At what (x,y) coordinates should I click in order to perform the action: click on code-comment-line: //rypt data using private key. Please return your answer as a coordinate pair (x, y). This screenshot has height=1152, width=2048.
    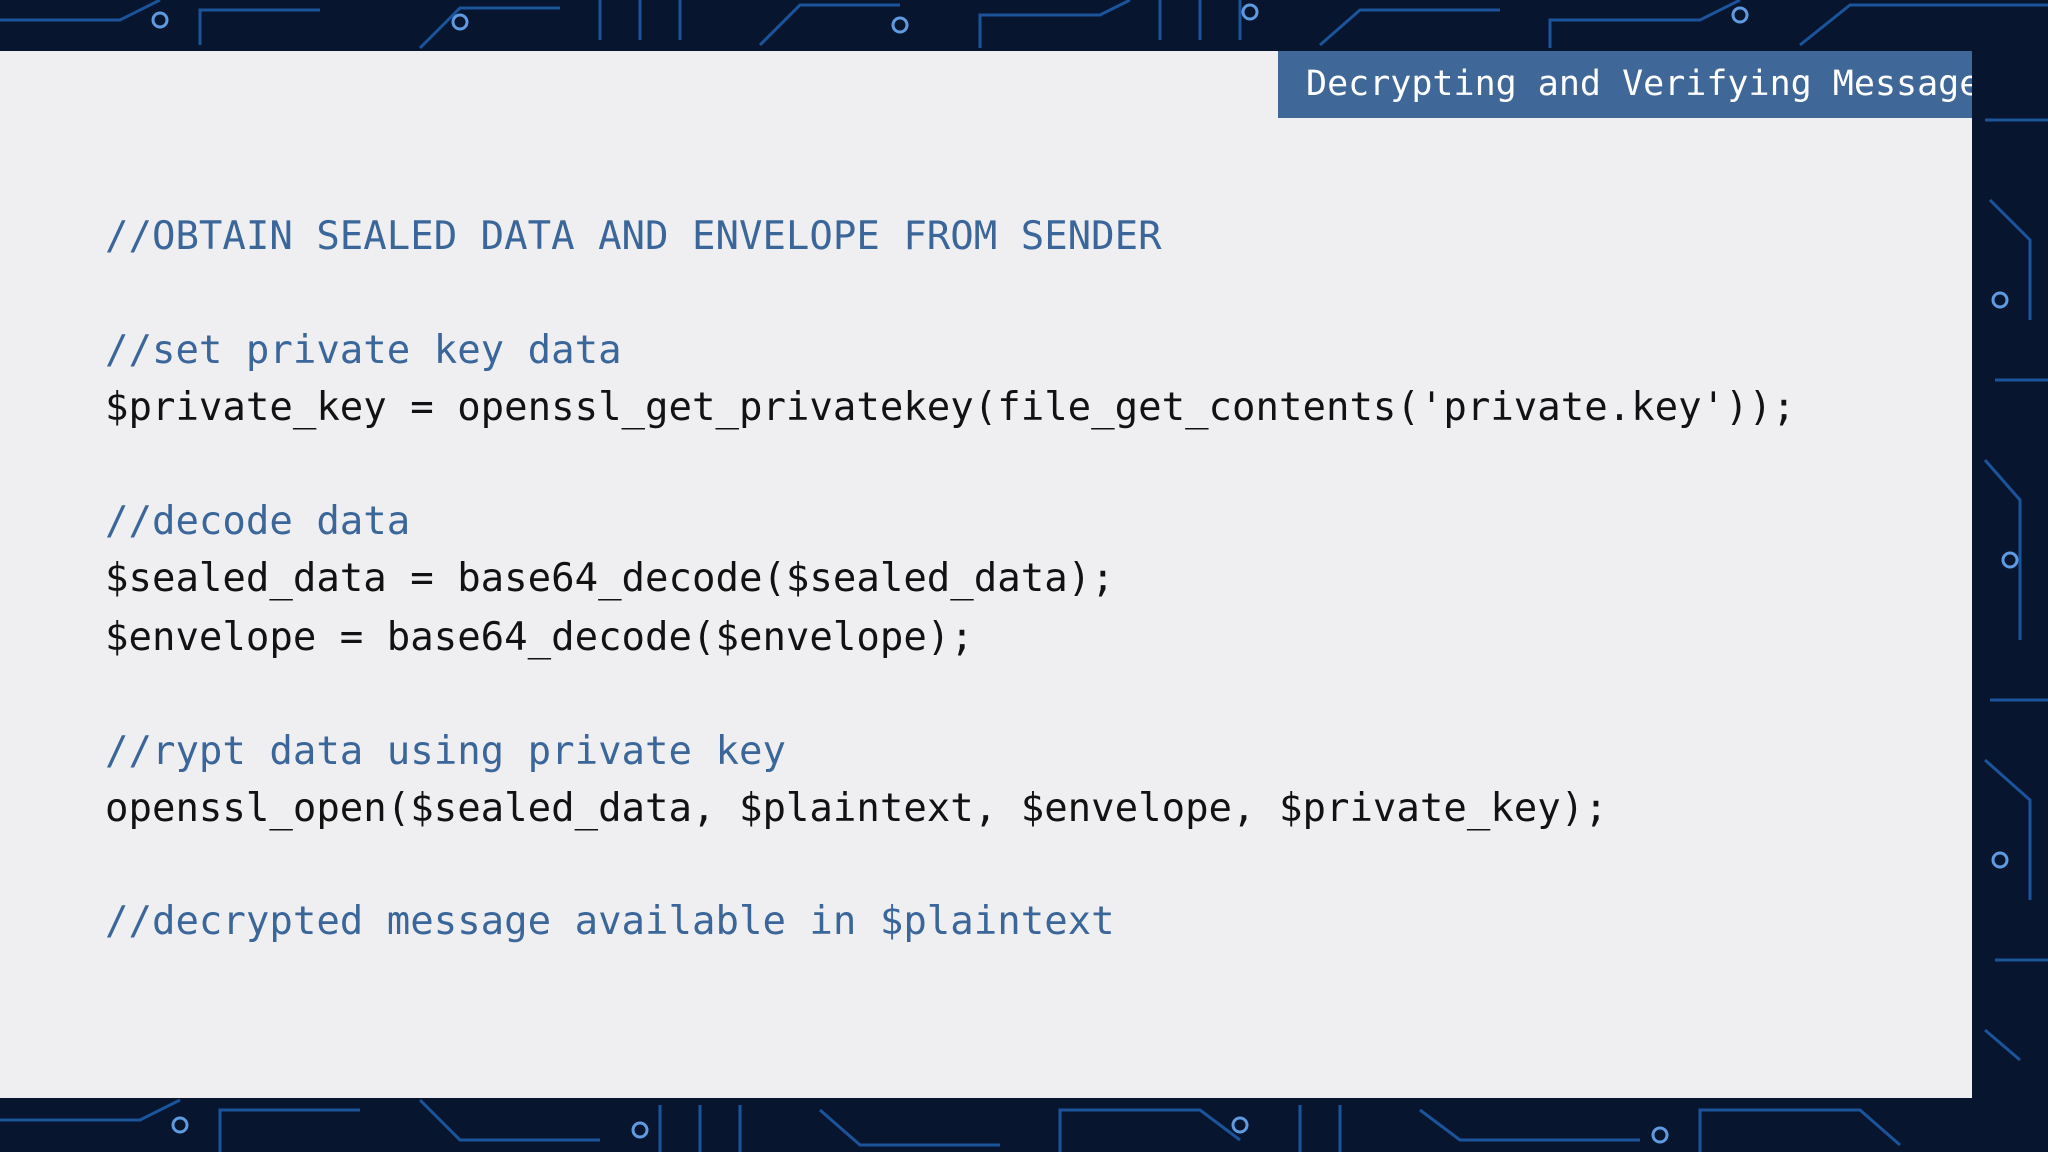
    Looking at the image, I should click on (445, 751).